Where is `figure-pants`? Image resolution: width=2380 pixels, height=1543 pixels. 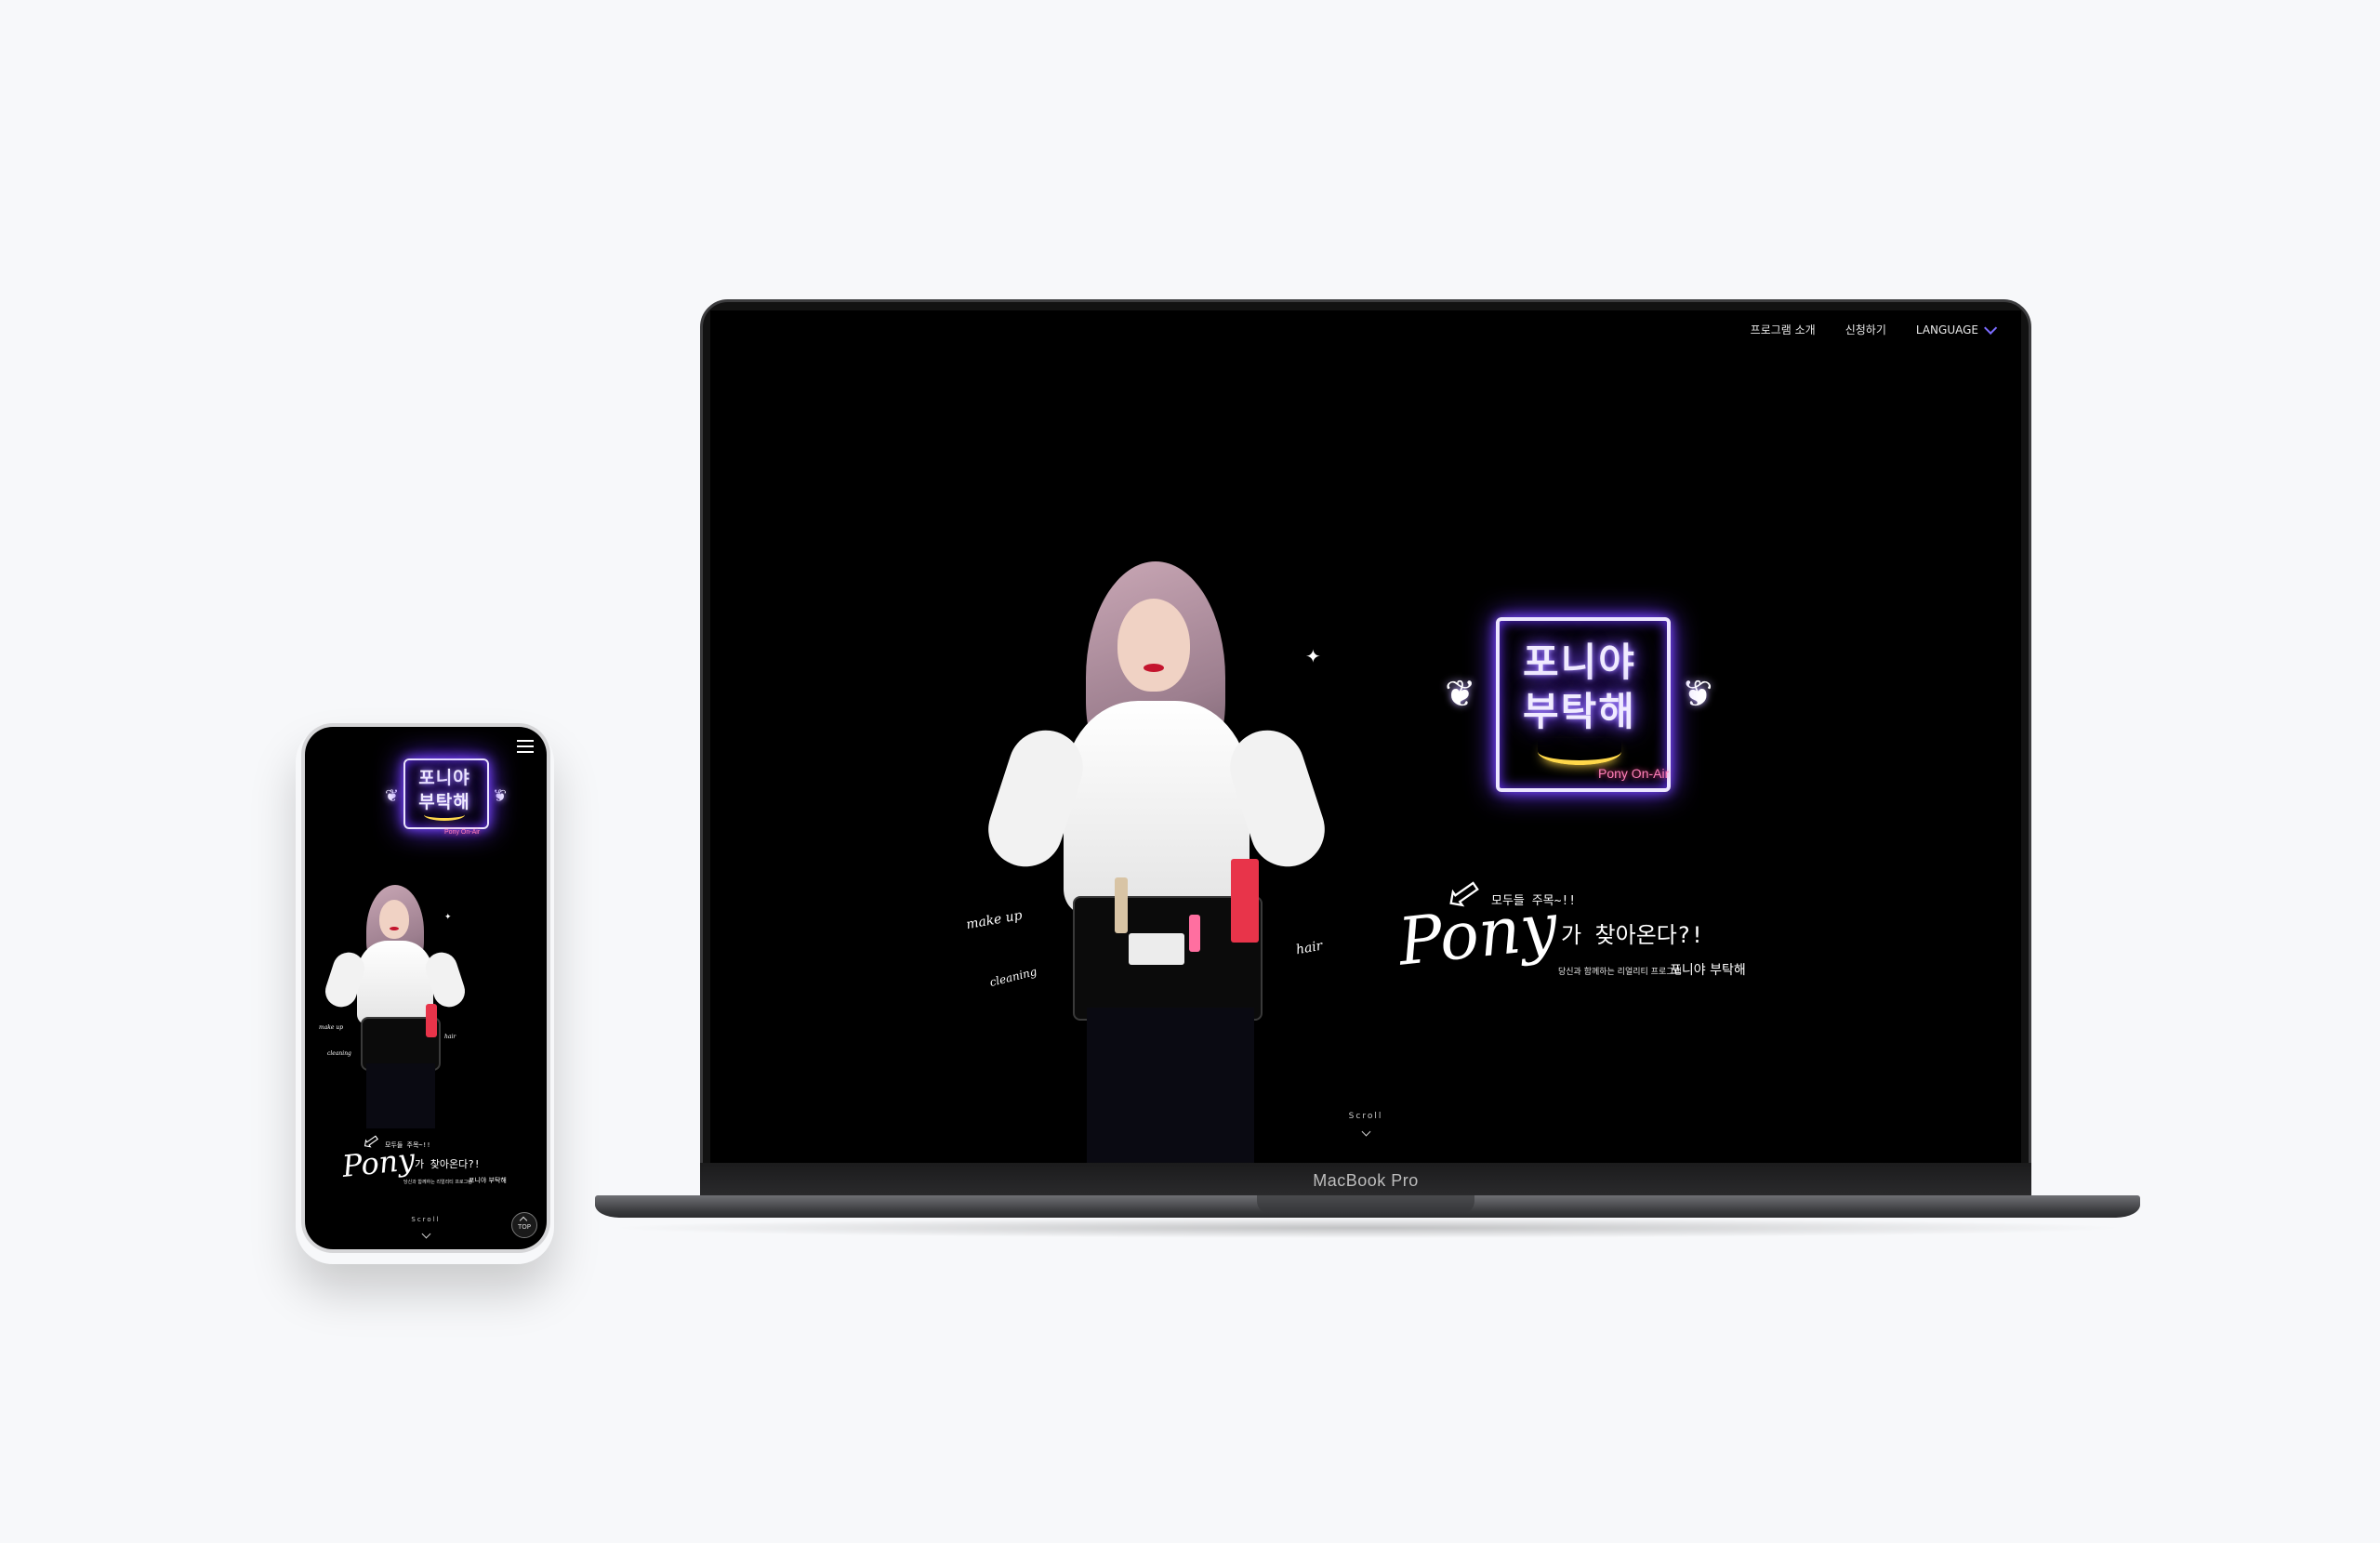
figure-pants is located at coordinates (1170, 1085).